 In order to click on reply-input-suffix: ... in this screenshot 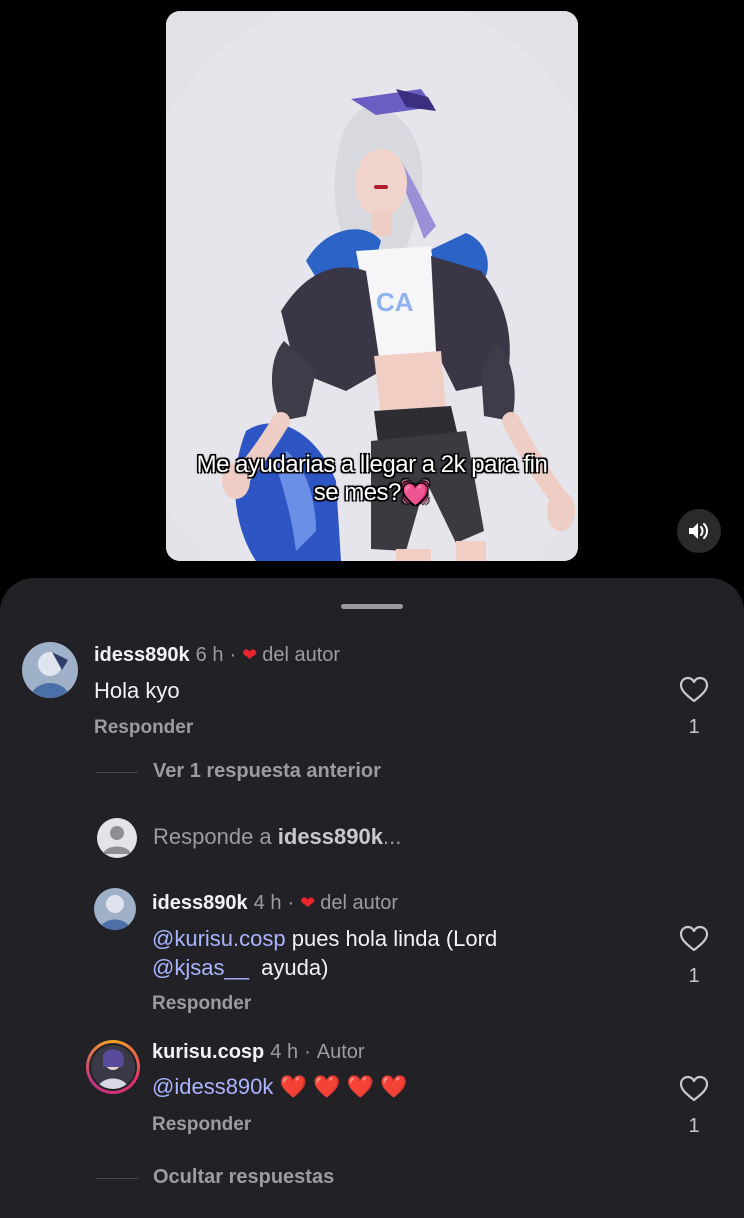, I will do `click(392, 836)`.